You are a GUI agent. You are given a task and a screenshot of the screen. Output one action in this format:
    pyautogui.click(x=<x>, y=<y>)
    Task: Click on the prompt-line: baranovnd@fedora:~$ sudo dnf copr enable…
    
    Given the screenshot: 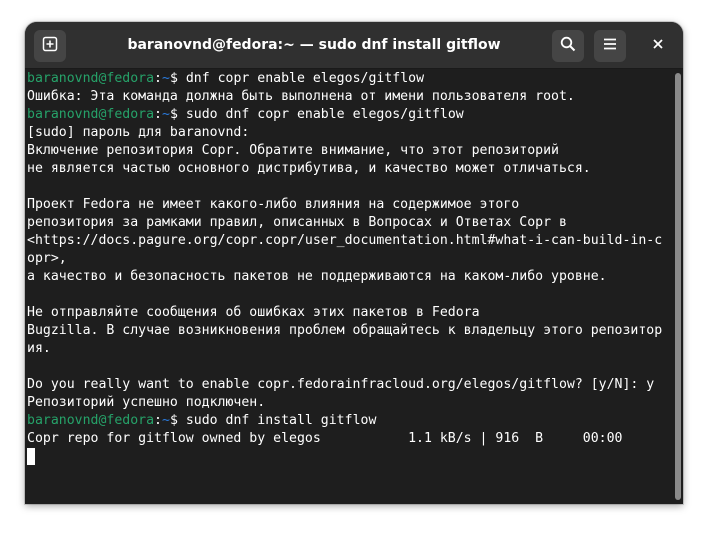 What is the action you would take?
    pyautogui.click(x=350, y=115)
    